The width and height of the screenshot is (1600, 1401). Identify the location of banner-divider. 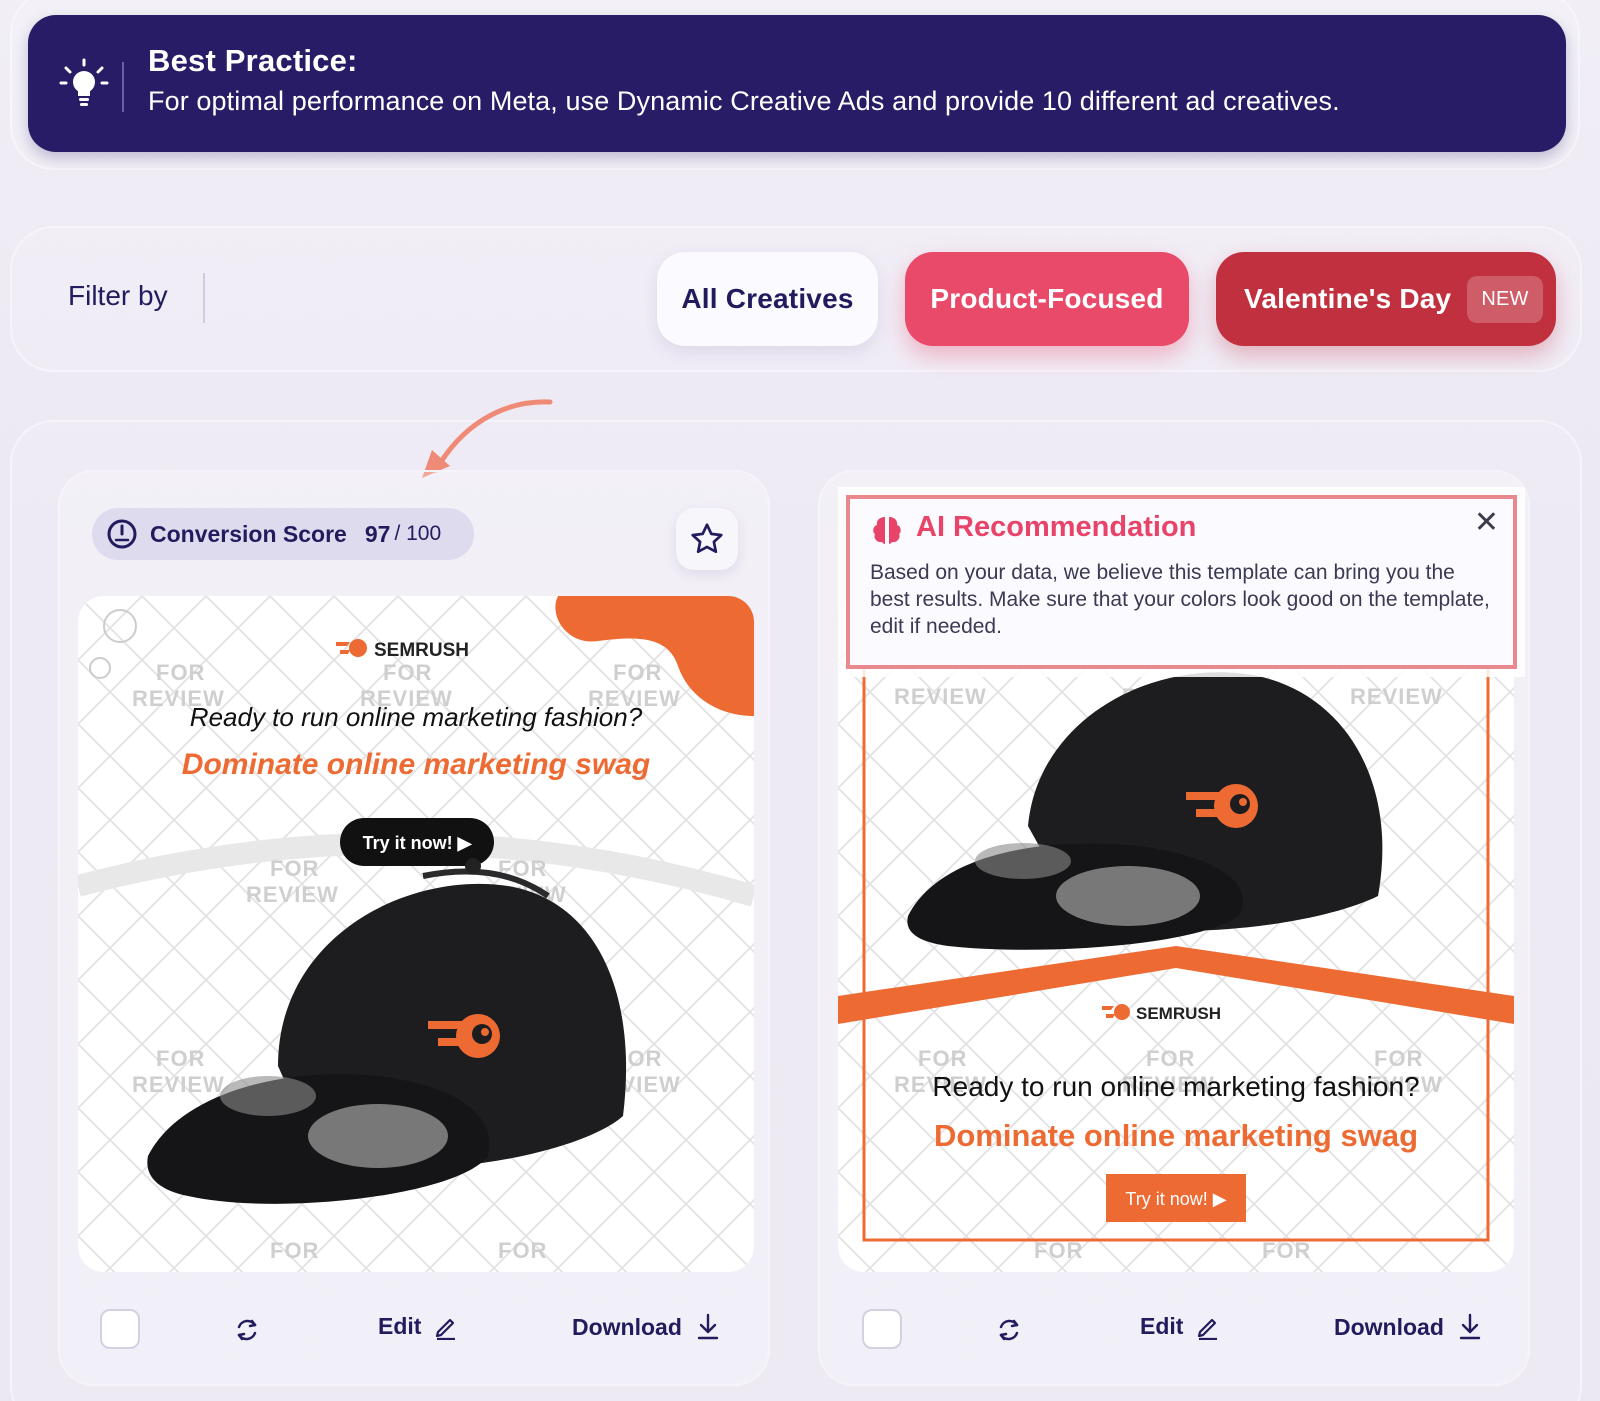
(123, 87).